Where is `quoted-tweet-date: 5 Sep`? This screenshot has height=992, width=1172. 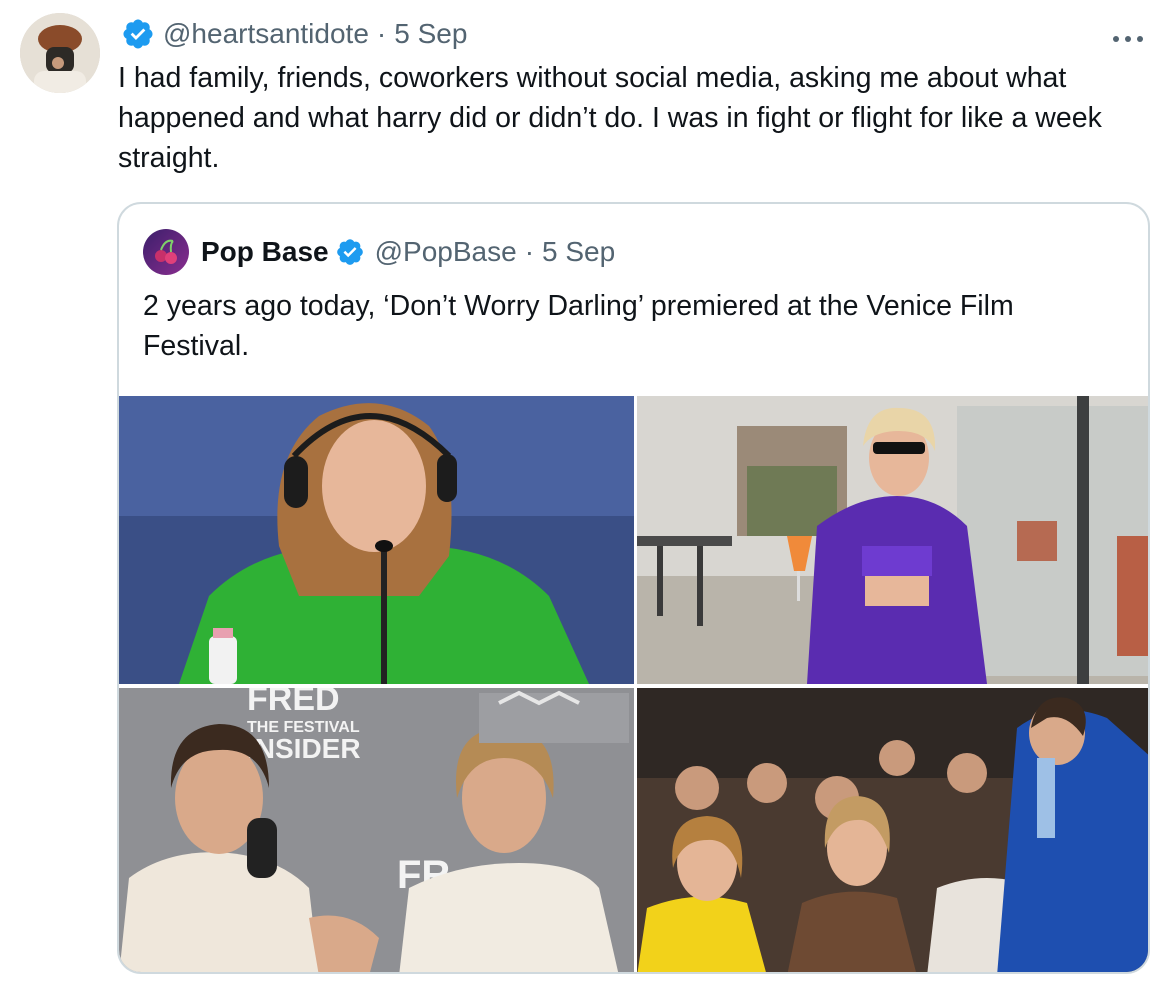 quoted-tweet-date: 5 Sep is located at coordinates (578, 252).